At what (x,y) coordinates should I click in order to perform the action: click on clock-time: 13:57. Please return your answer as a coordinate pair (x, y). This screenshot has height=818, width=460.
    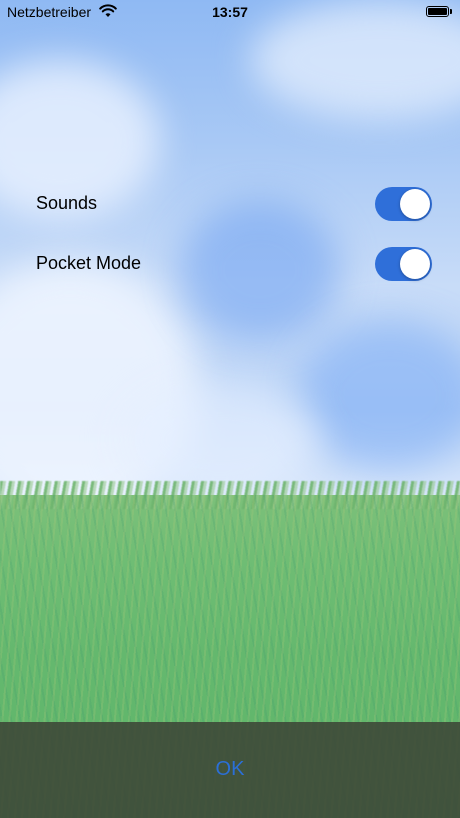
    Looking at the image, I should click on (230, 12).